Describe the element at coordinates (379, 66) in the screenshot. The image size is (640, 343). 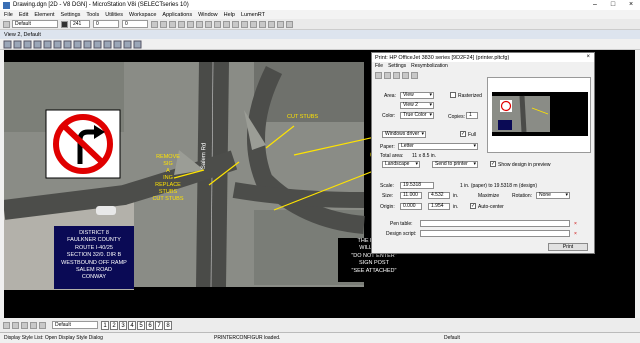
I see `print-menu-file: File` at that location.